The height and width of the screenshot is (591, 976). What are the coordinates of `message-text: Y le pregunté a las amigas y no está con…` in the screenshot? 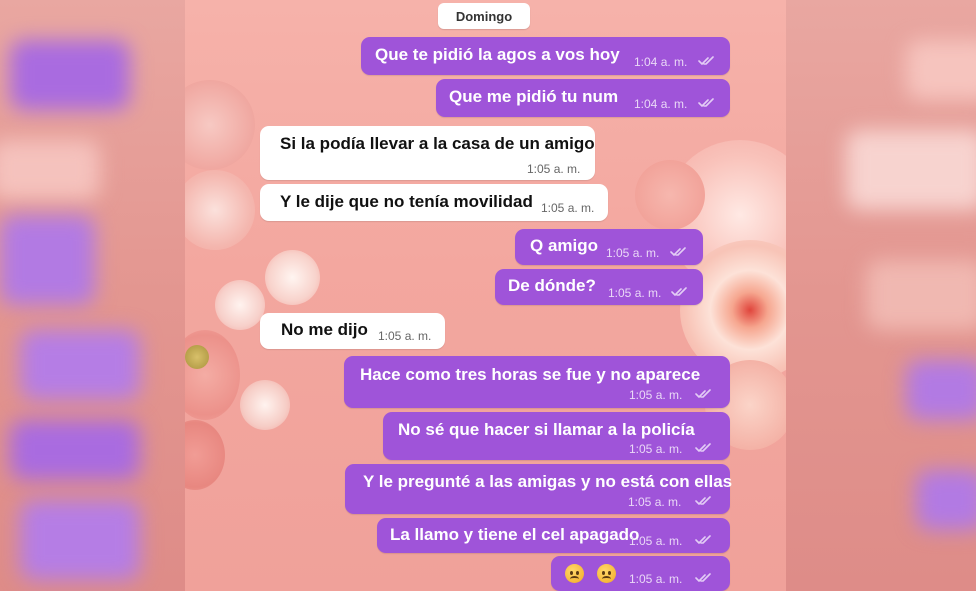 It's located at (548, 481).